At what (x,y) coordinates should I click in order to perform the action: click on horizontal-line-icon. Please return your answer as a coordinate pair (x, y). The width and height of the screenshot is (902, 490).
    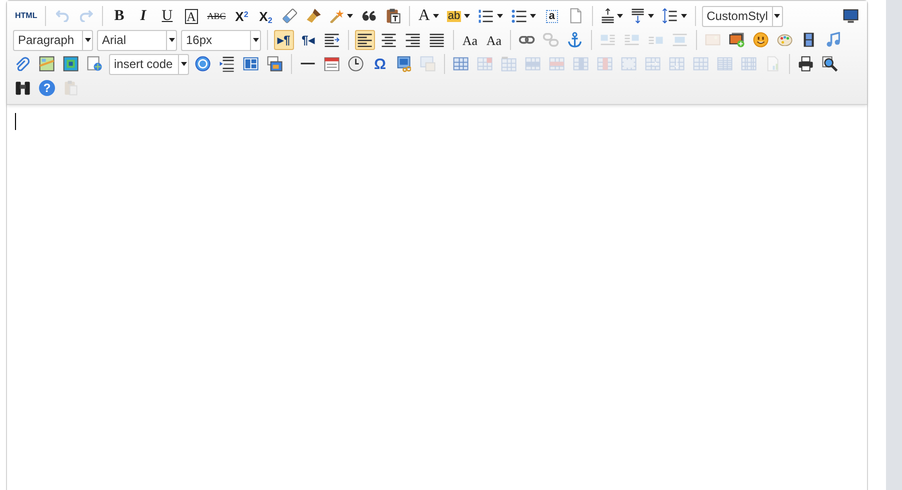
    Looking at the image, I should click on (308, 64).